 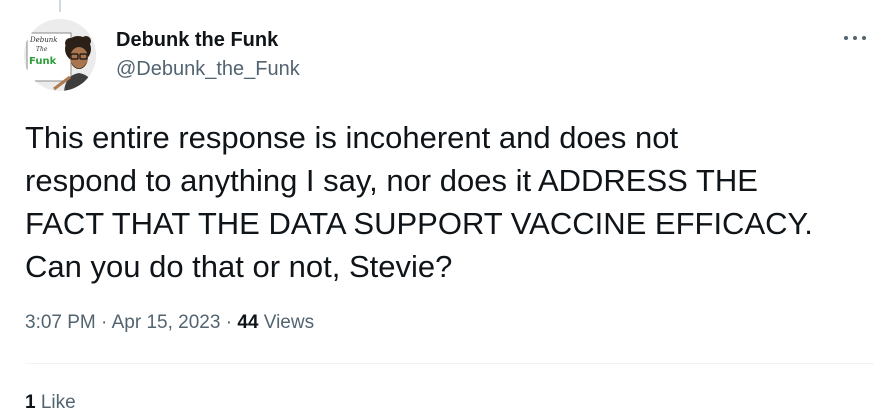 What do you see at coordinates (289, 322) in the screenshot?
I see `views-label: Views` at bounding box center [289, 322].